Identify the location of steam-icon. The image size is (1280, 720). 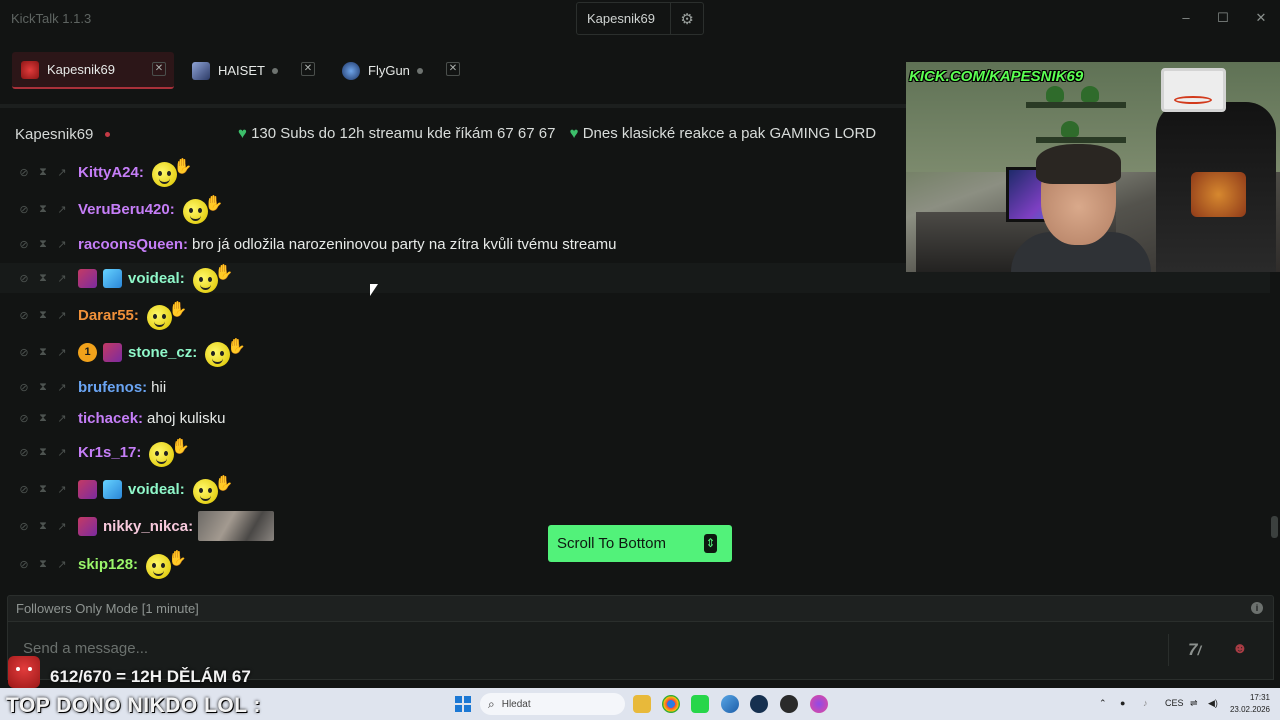
(759, 704).